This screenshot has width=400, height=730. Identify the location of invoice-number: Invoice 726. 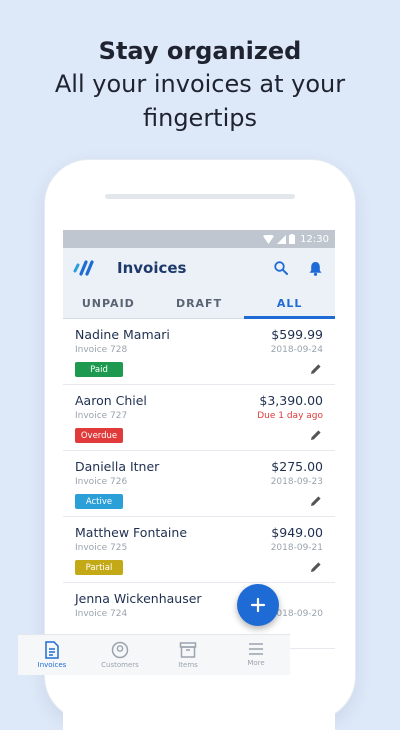
(101, 482).